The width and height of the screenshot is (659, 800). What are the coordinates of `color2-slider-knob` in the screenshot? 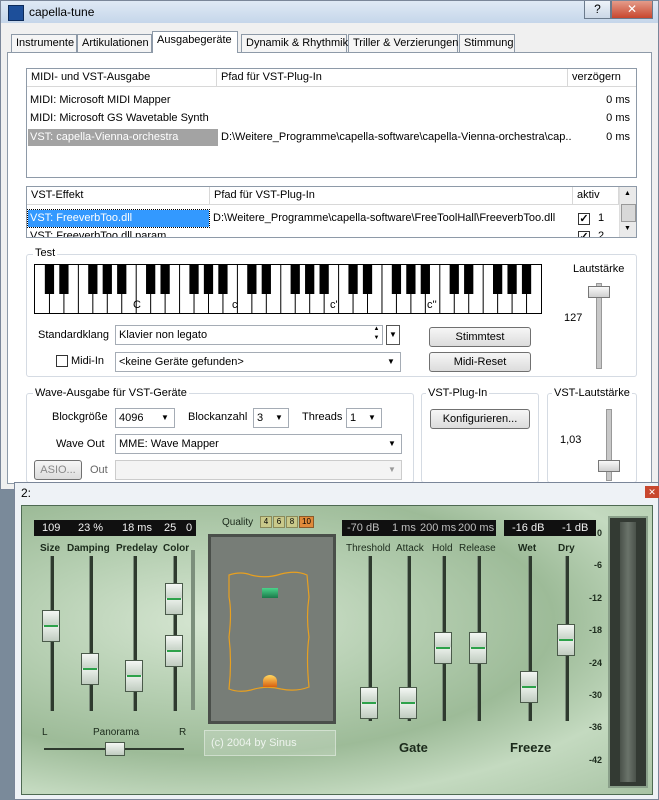 It's located at (174, 651).